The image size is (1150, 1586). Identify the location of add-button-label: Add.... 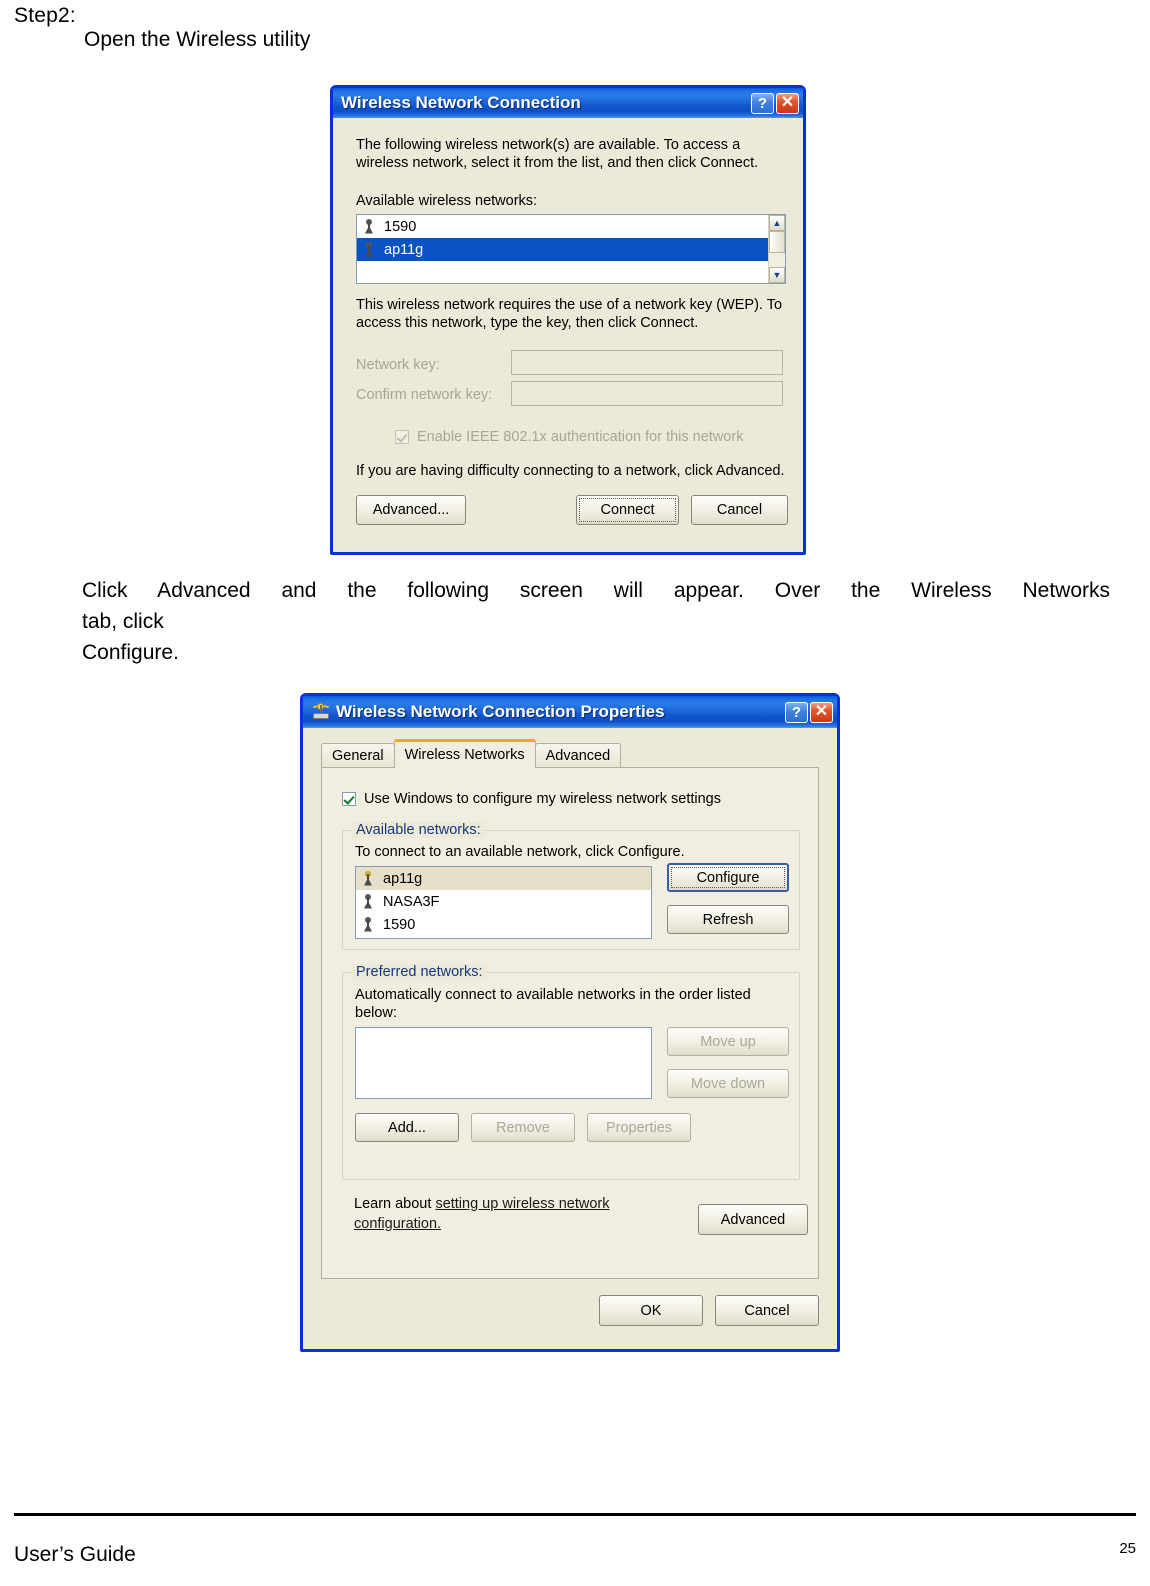
(407, 1127).